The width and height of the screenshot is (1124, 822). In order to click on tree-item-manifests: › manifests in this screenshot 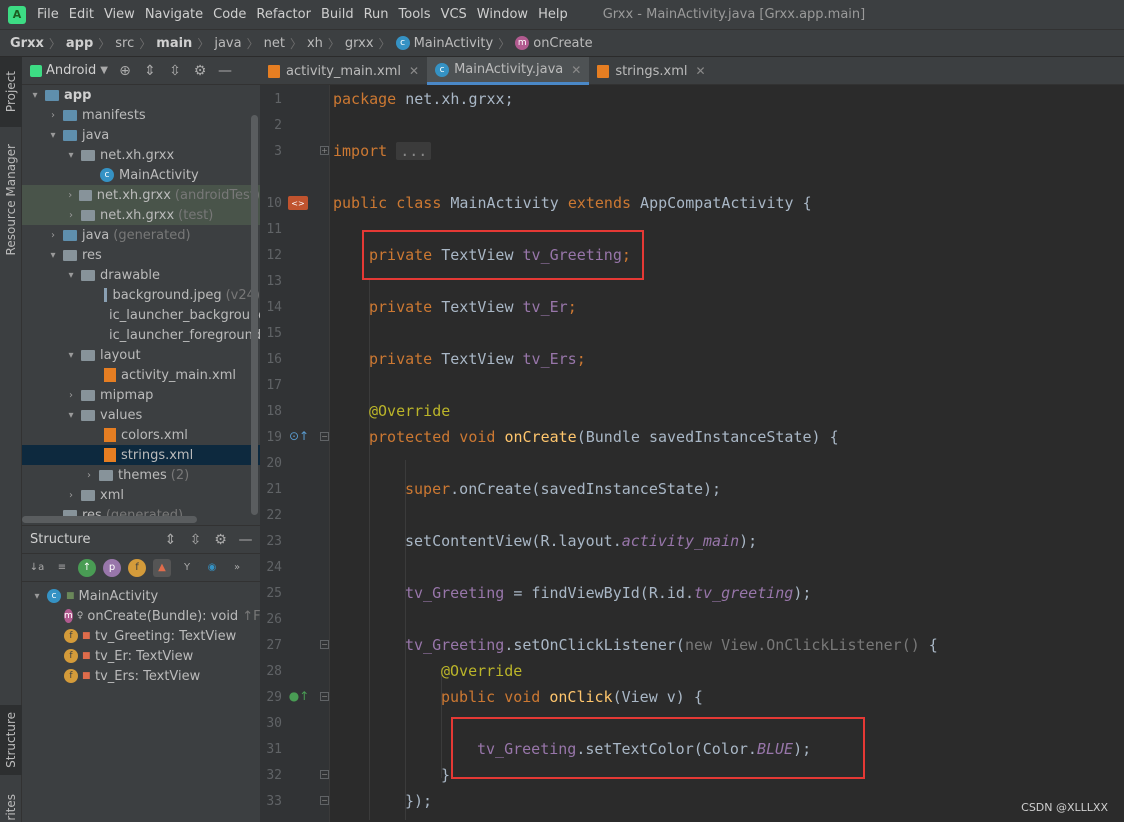, I will do `click(141, 115)`.